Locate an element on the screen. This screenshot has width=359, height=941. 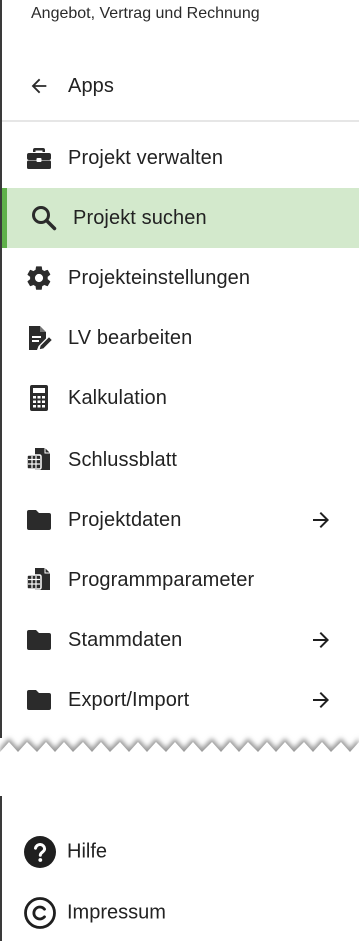
menu-item-lv-bearbeiten: LV bearbeiten is located at coordinates (180, 338).